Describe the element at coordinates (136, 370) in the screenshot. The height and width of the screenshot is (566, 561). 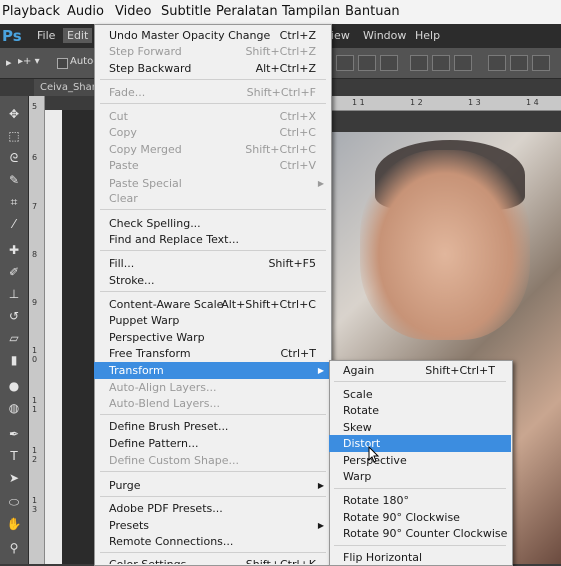
I see `menu-item-label: Transform` at that location.